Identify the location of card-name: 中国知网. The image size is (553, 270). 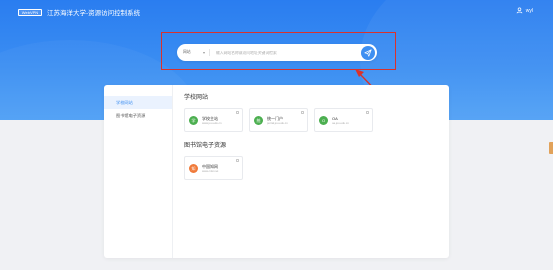
(210, 166).